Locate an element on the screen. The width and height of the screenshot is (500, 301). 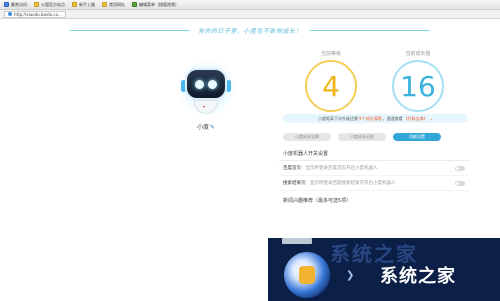
page-header: 有你的日子里，小度在不断地成长！ is located at coordinates (250, 30).